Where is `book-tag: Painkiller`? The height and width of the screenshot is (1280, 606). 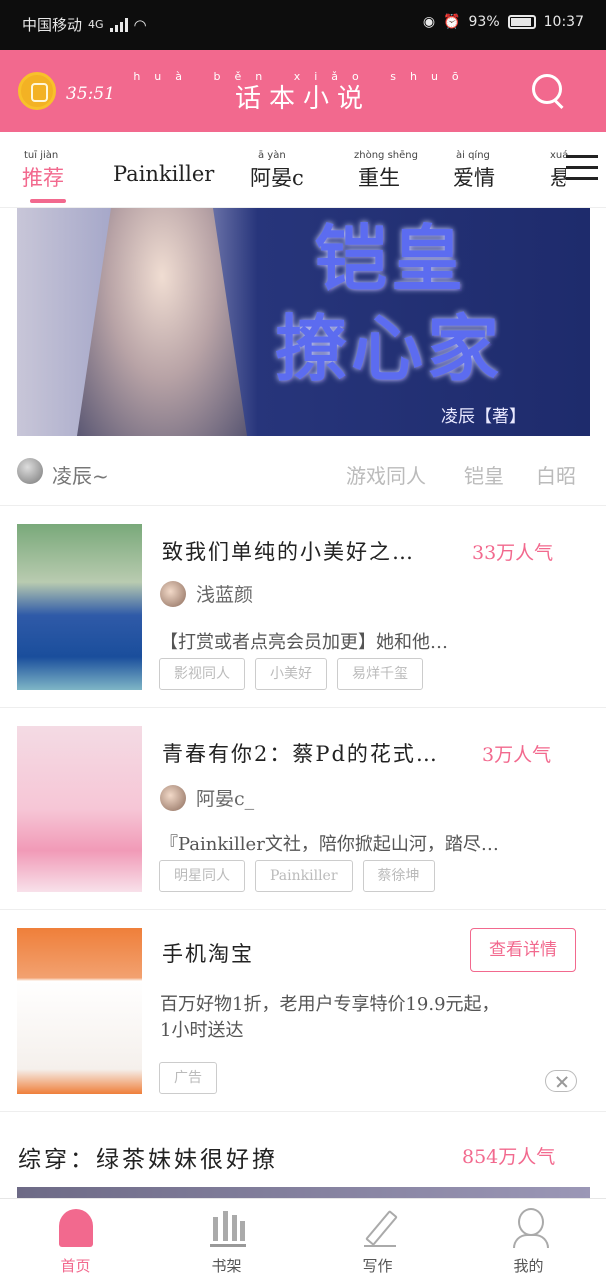
book-tag: Painkiller is located at coordinates (304, 876).